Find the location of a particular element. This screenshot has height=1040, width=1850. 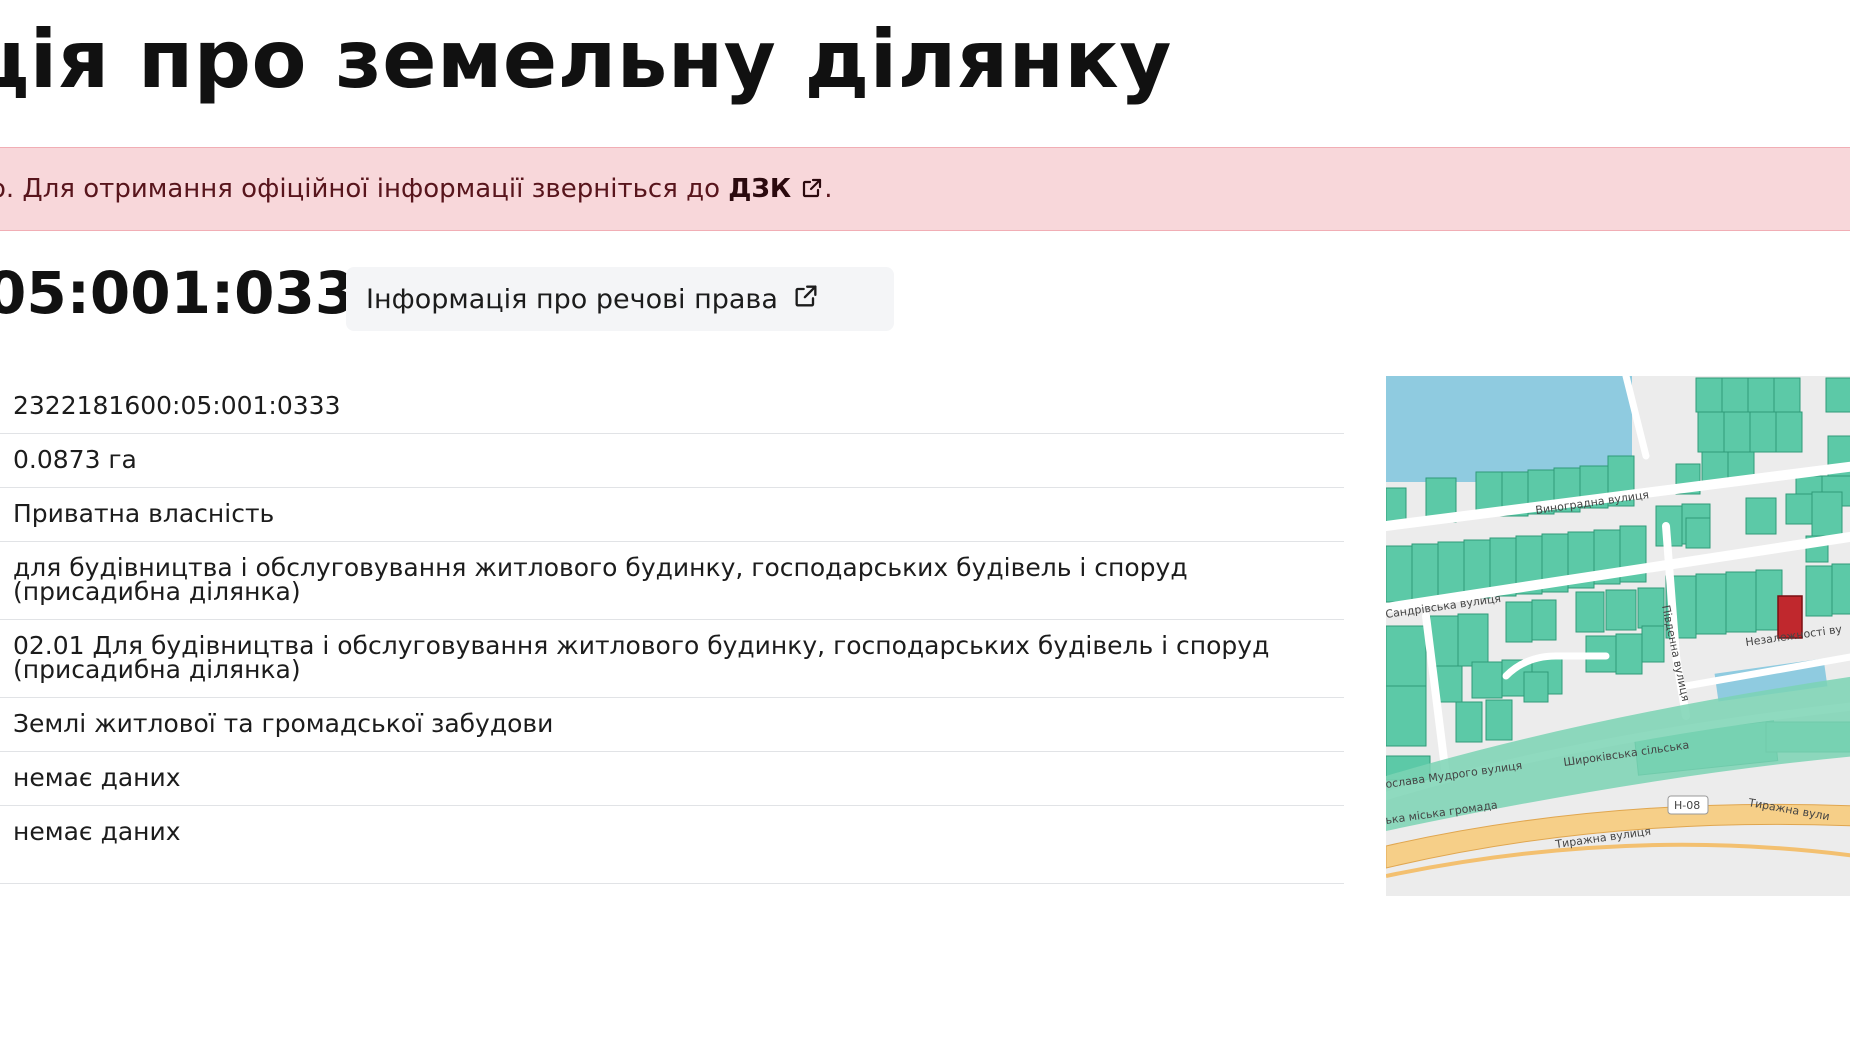

table-row: 0.0873 га is located at coordinates (672, 461).